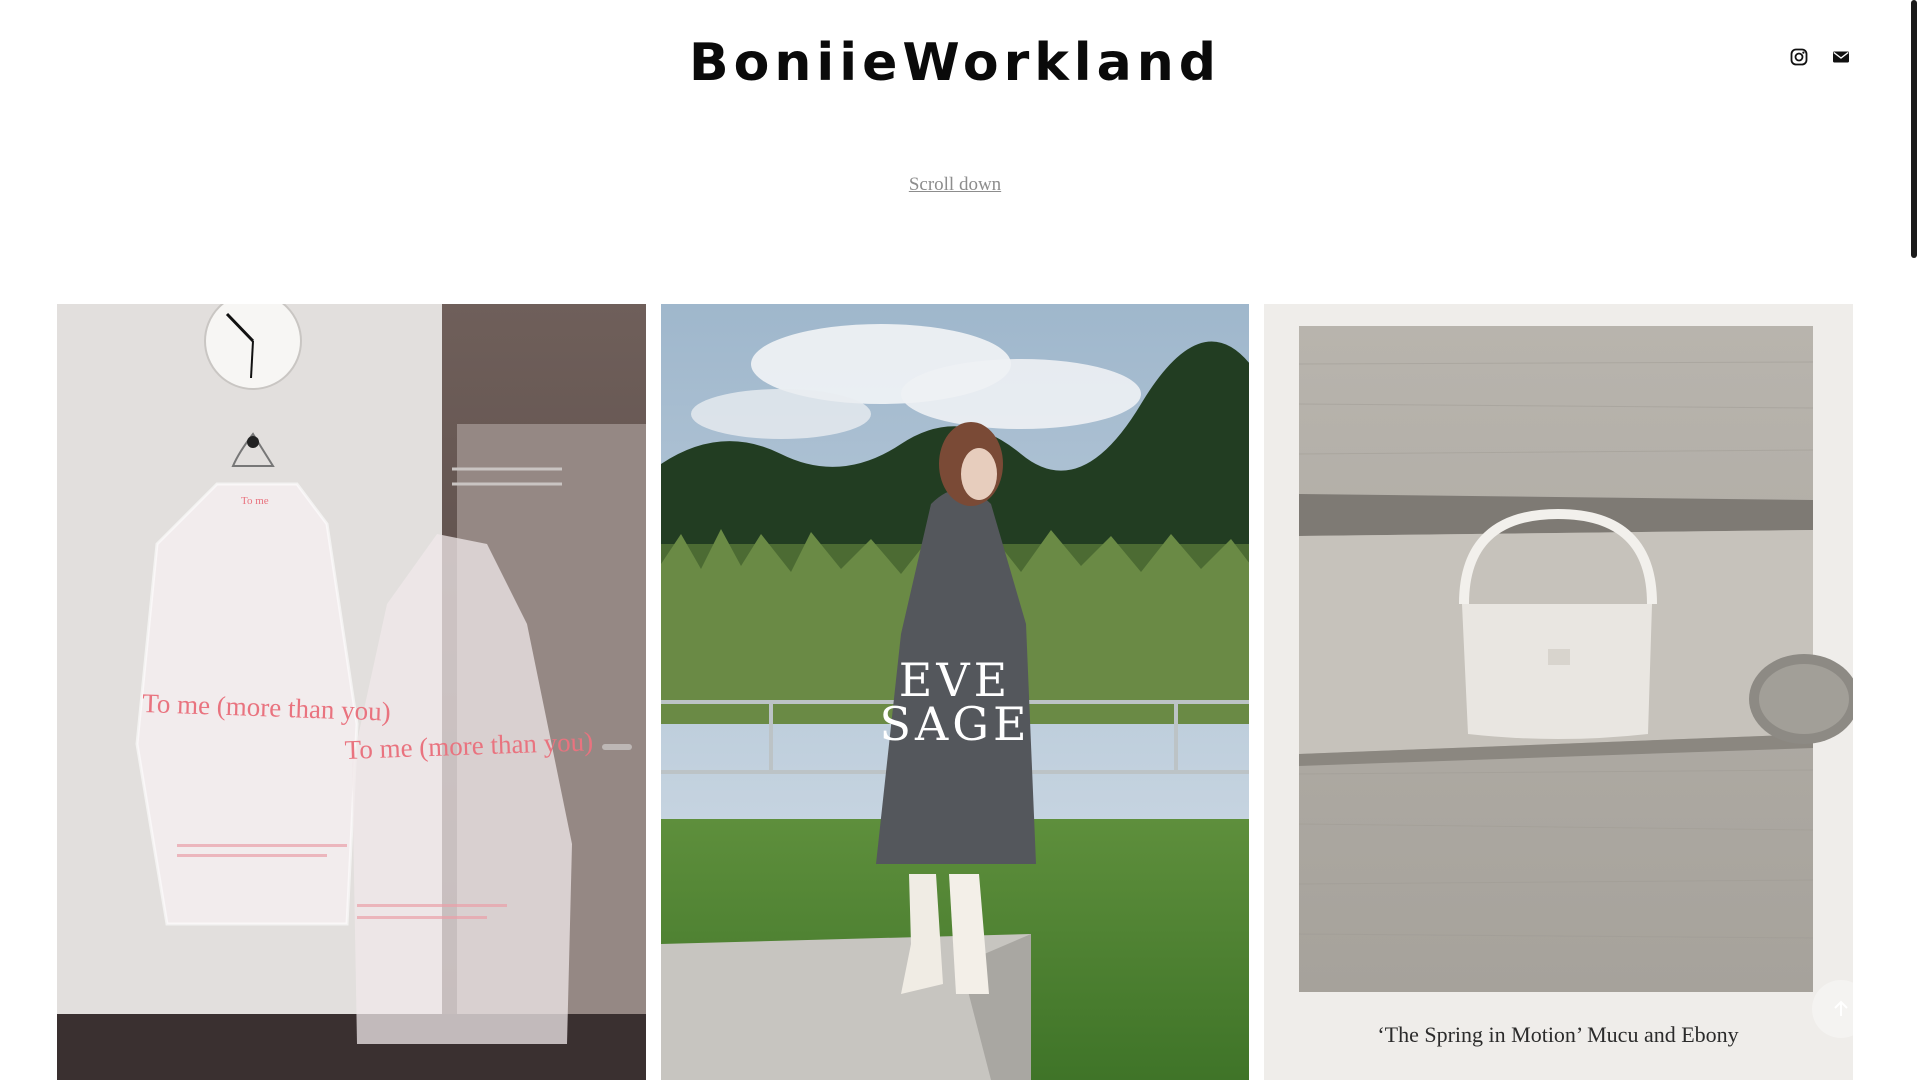 This screenshot has height=1080, width=1920. I want to click on arrow-up-icon, so click(1841, 1008).